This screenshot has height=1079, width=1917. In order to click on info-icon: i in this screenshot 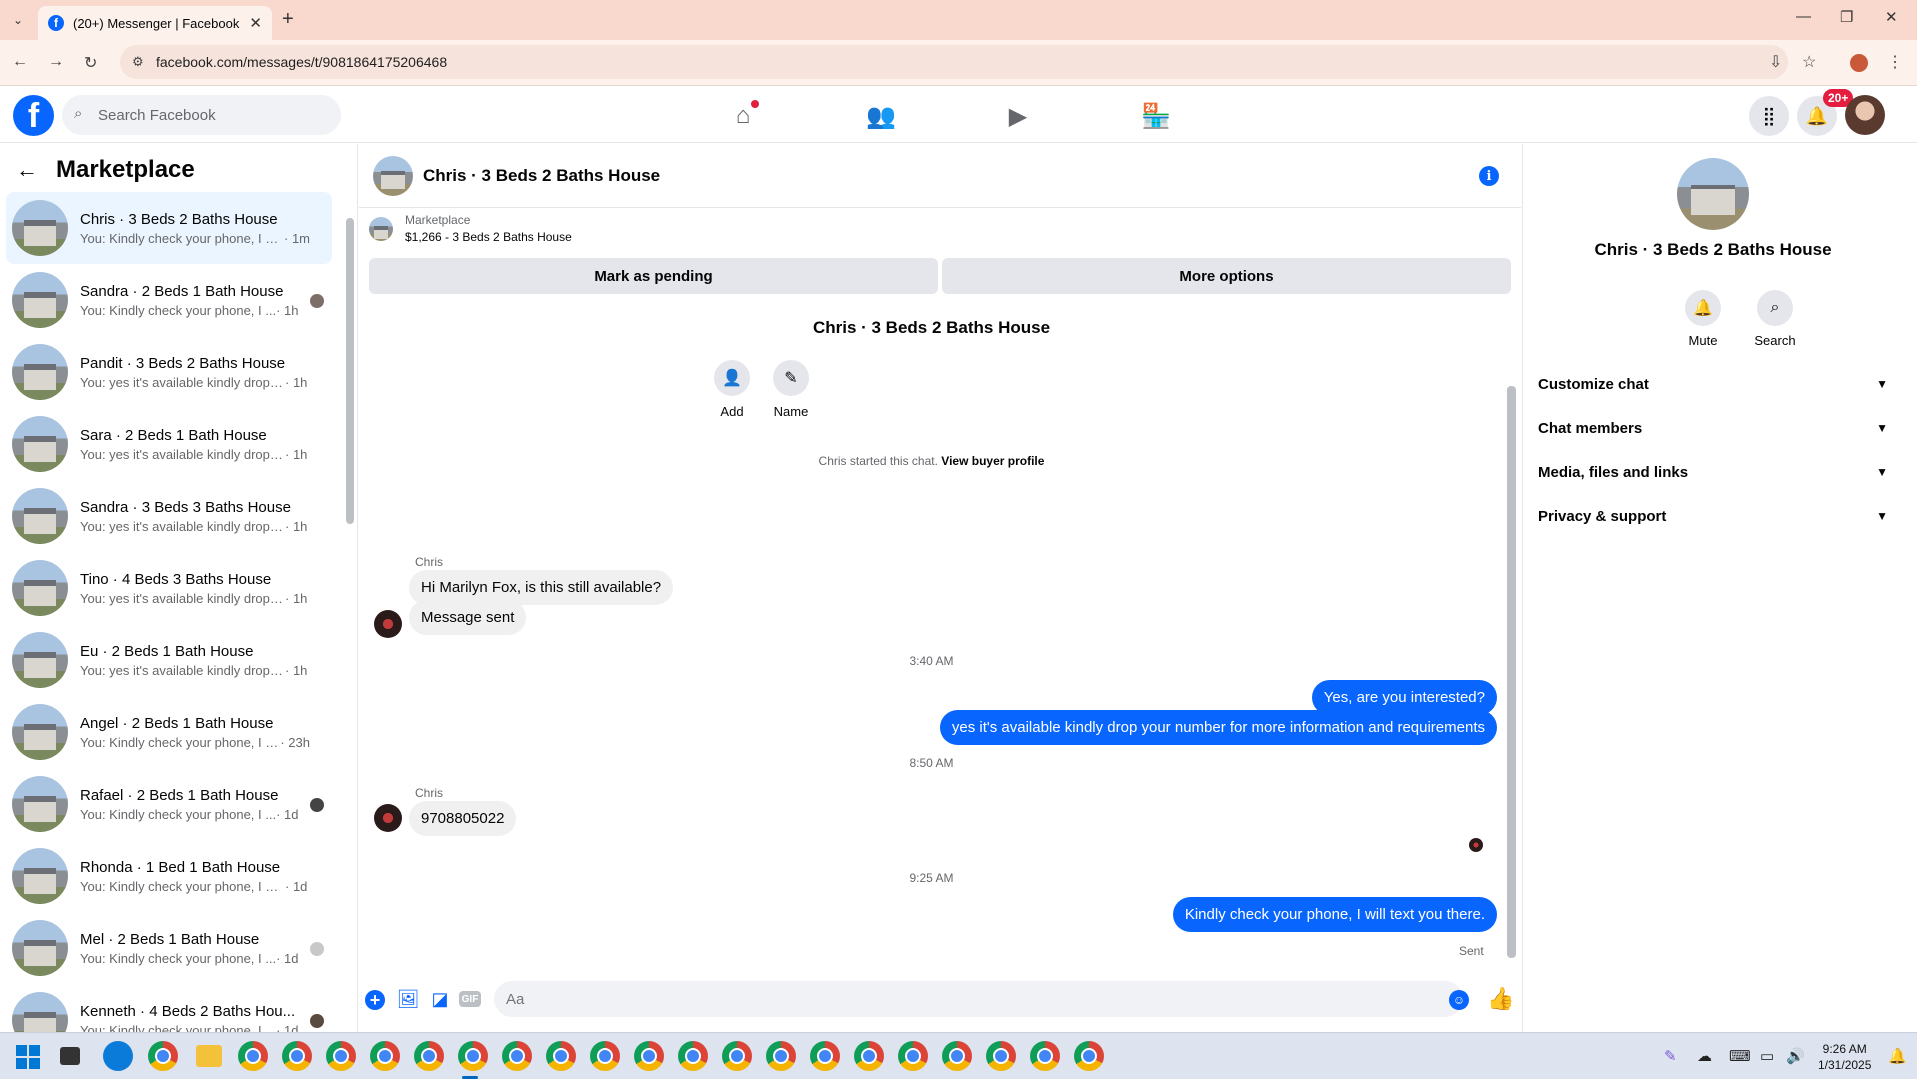, I will do `click(1489, 176)`.